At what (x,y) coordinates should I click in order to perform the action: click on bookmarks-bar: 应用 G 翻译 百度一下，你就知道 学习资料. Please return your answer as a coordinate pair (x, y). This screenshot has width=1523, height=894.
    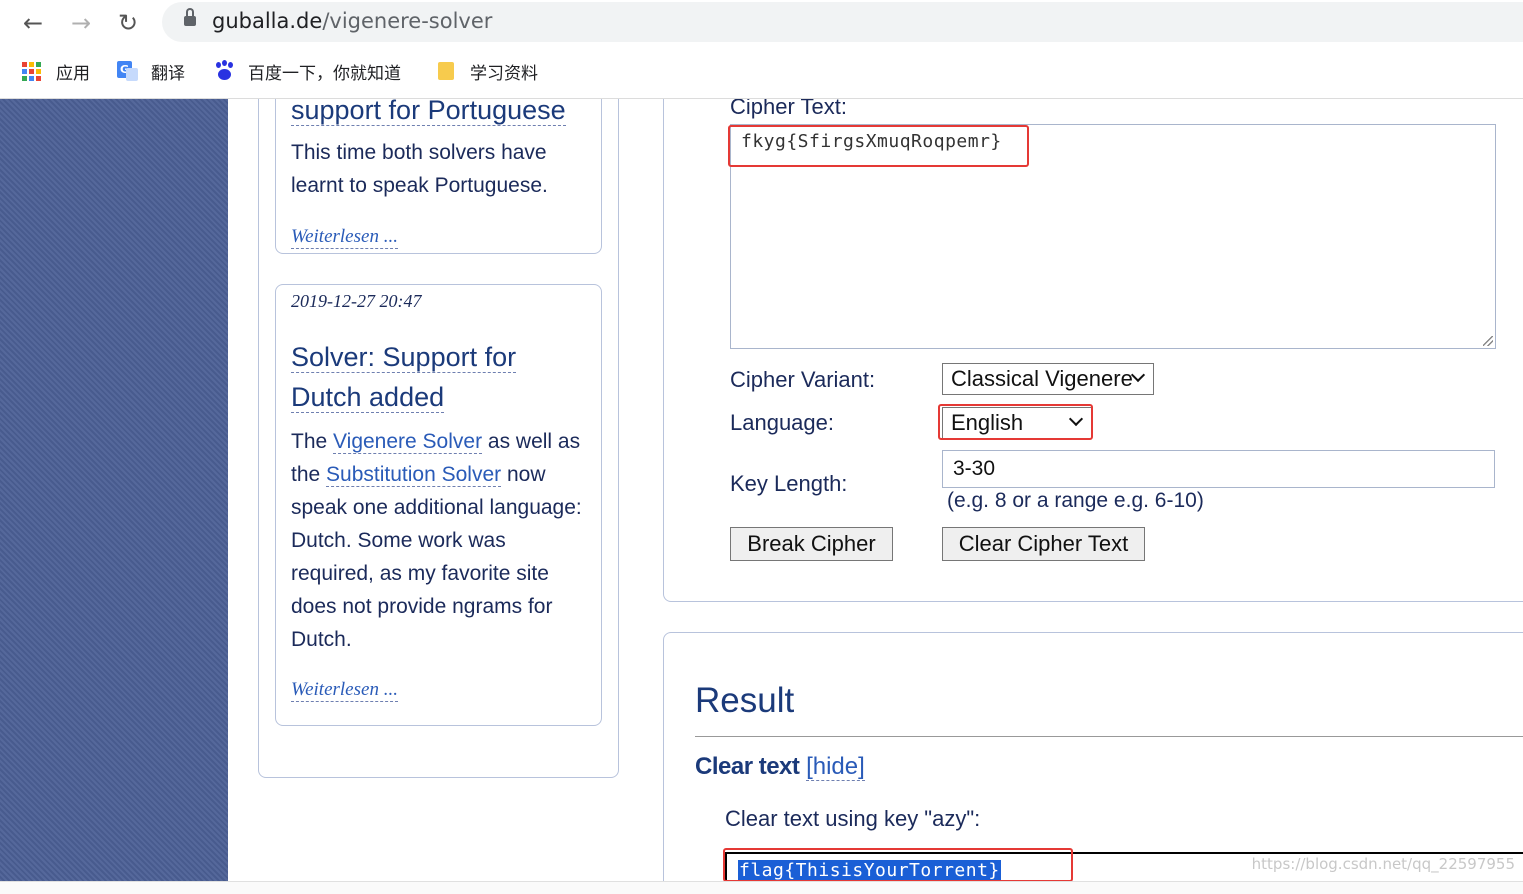
    Looking at the image, I should click on (761, 71).